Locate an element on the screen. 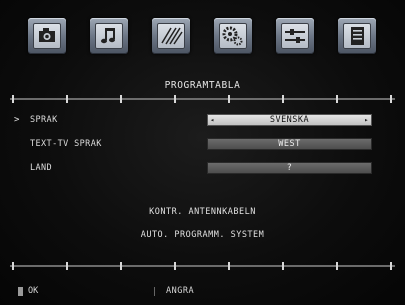  country-value: ? is located at coordinates (289, 168).